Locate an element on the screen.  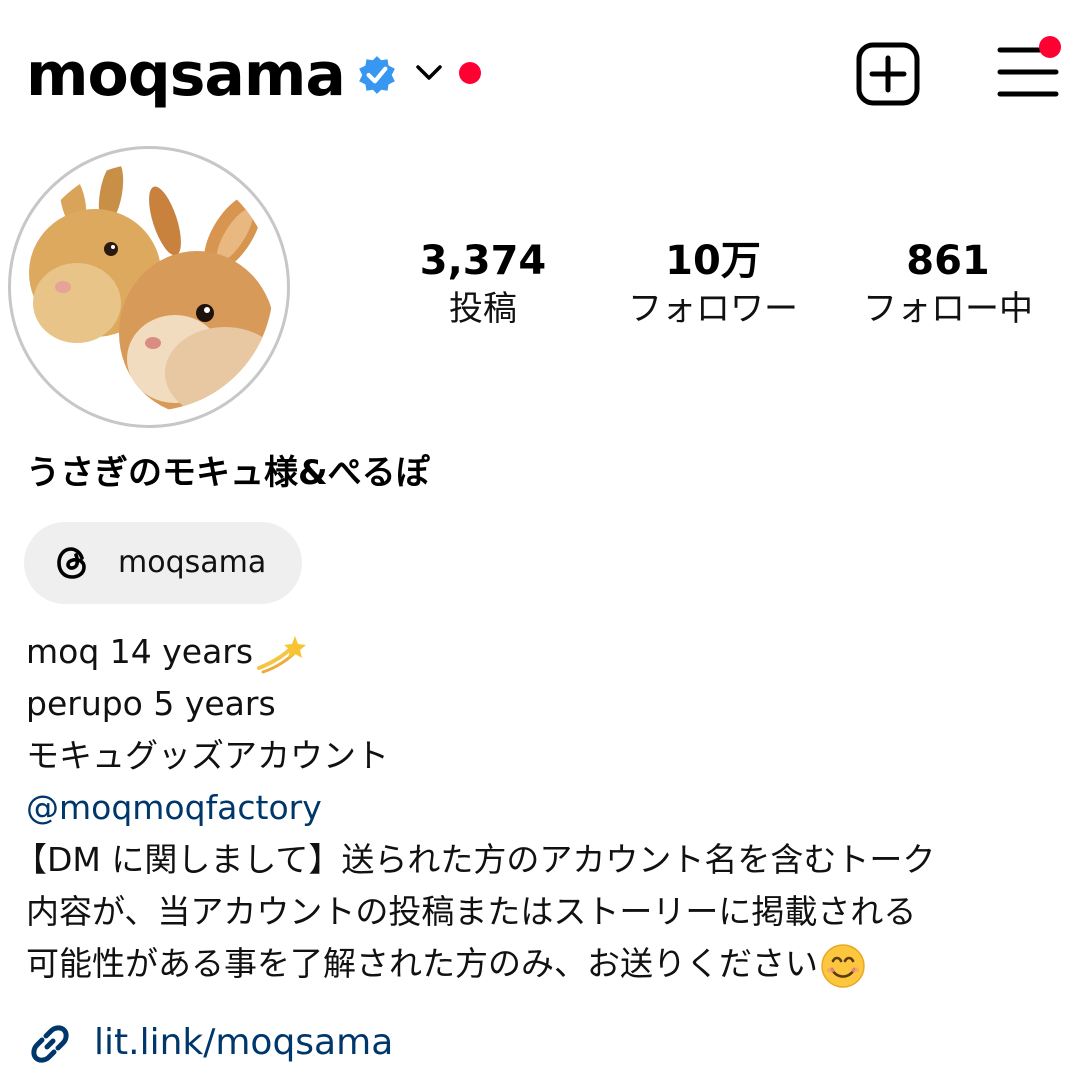
bio-line: モキュグッズアカウント is located at coordinates (207, 755).